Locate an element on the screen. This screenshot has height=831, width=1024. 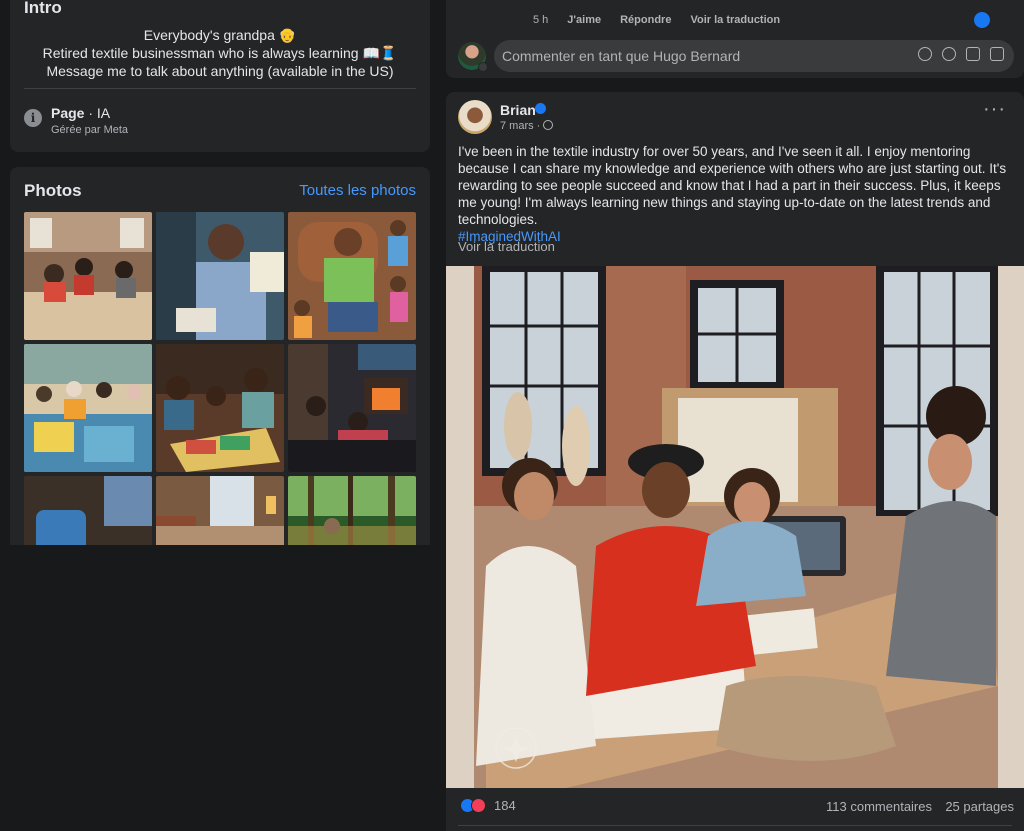
comment-time: 5 h is located at coordinates (541, 20).